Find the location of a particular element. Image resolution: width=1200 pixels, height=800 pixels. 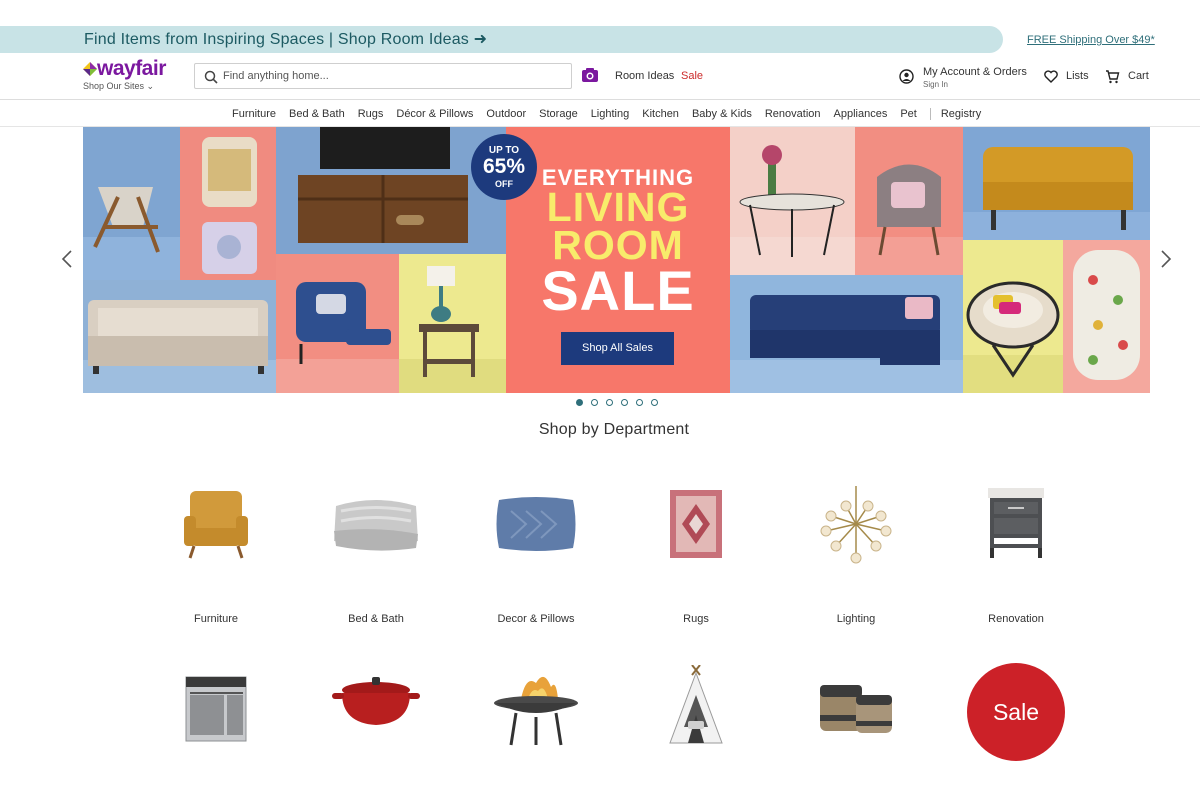

hero-headline-sale: SALE is located at coordinates (618, 290).